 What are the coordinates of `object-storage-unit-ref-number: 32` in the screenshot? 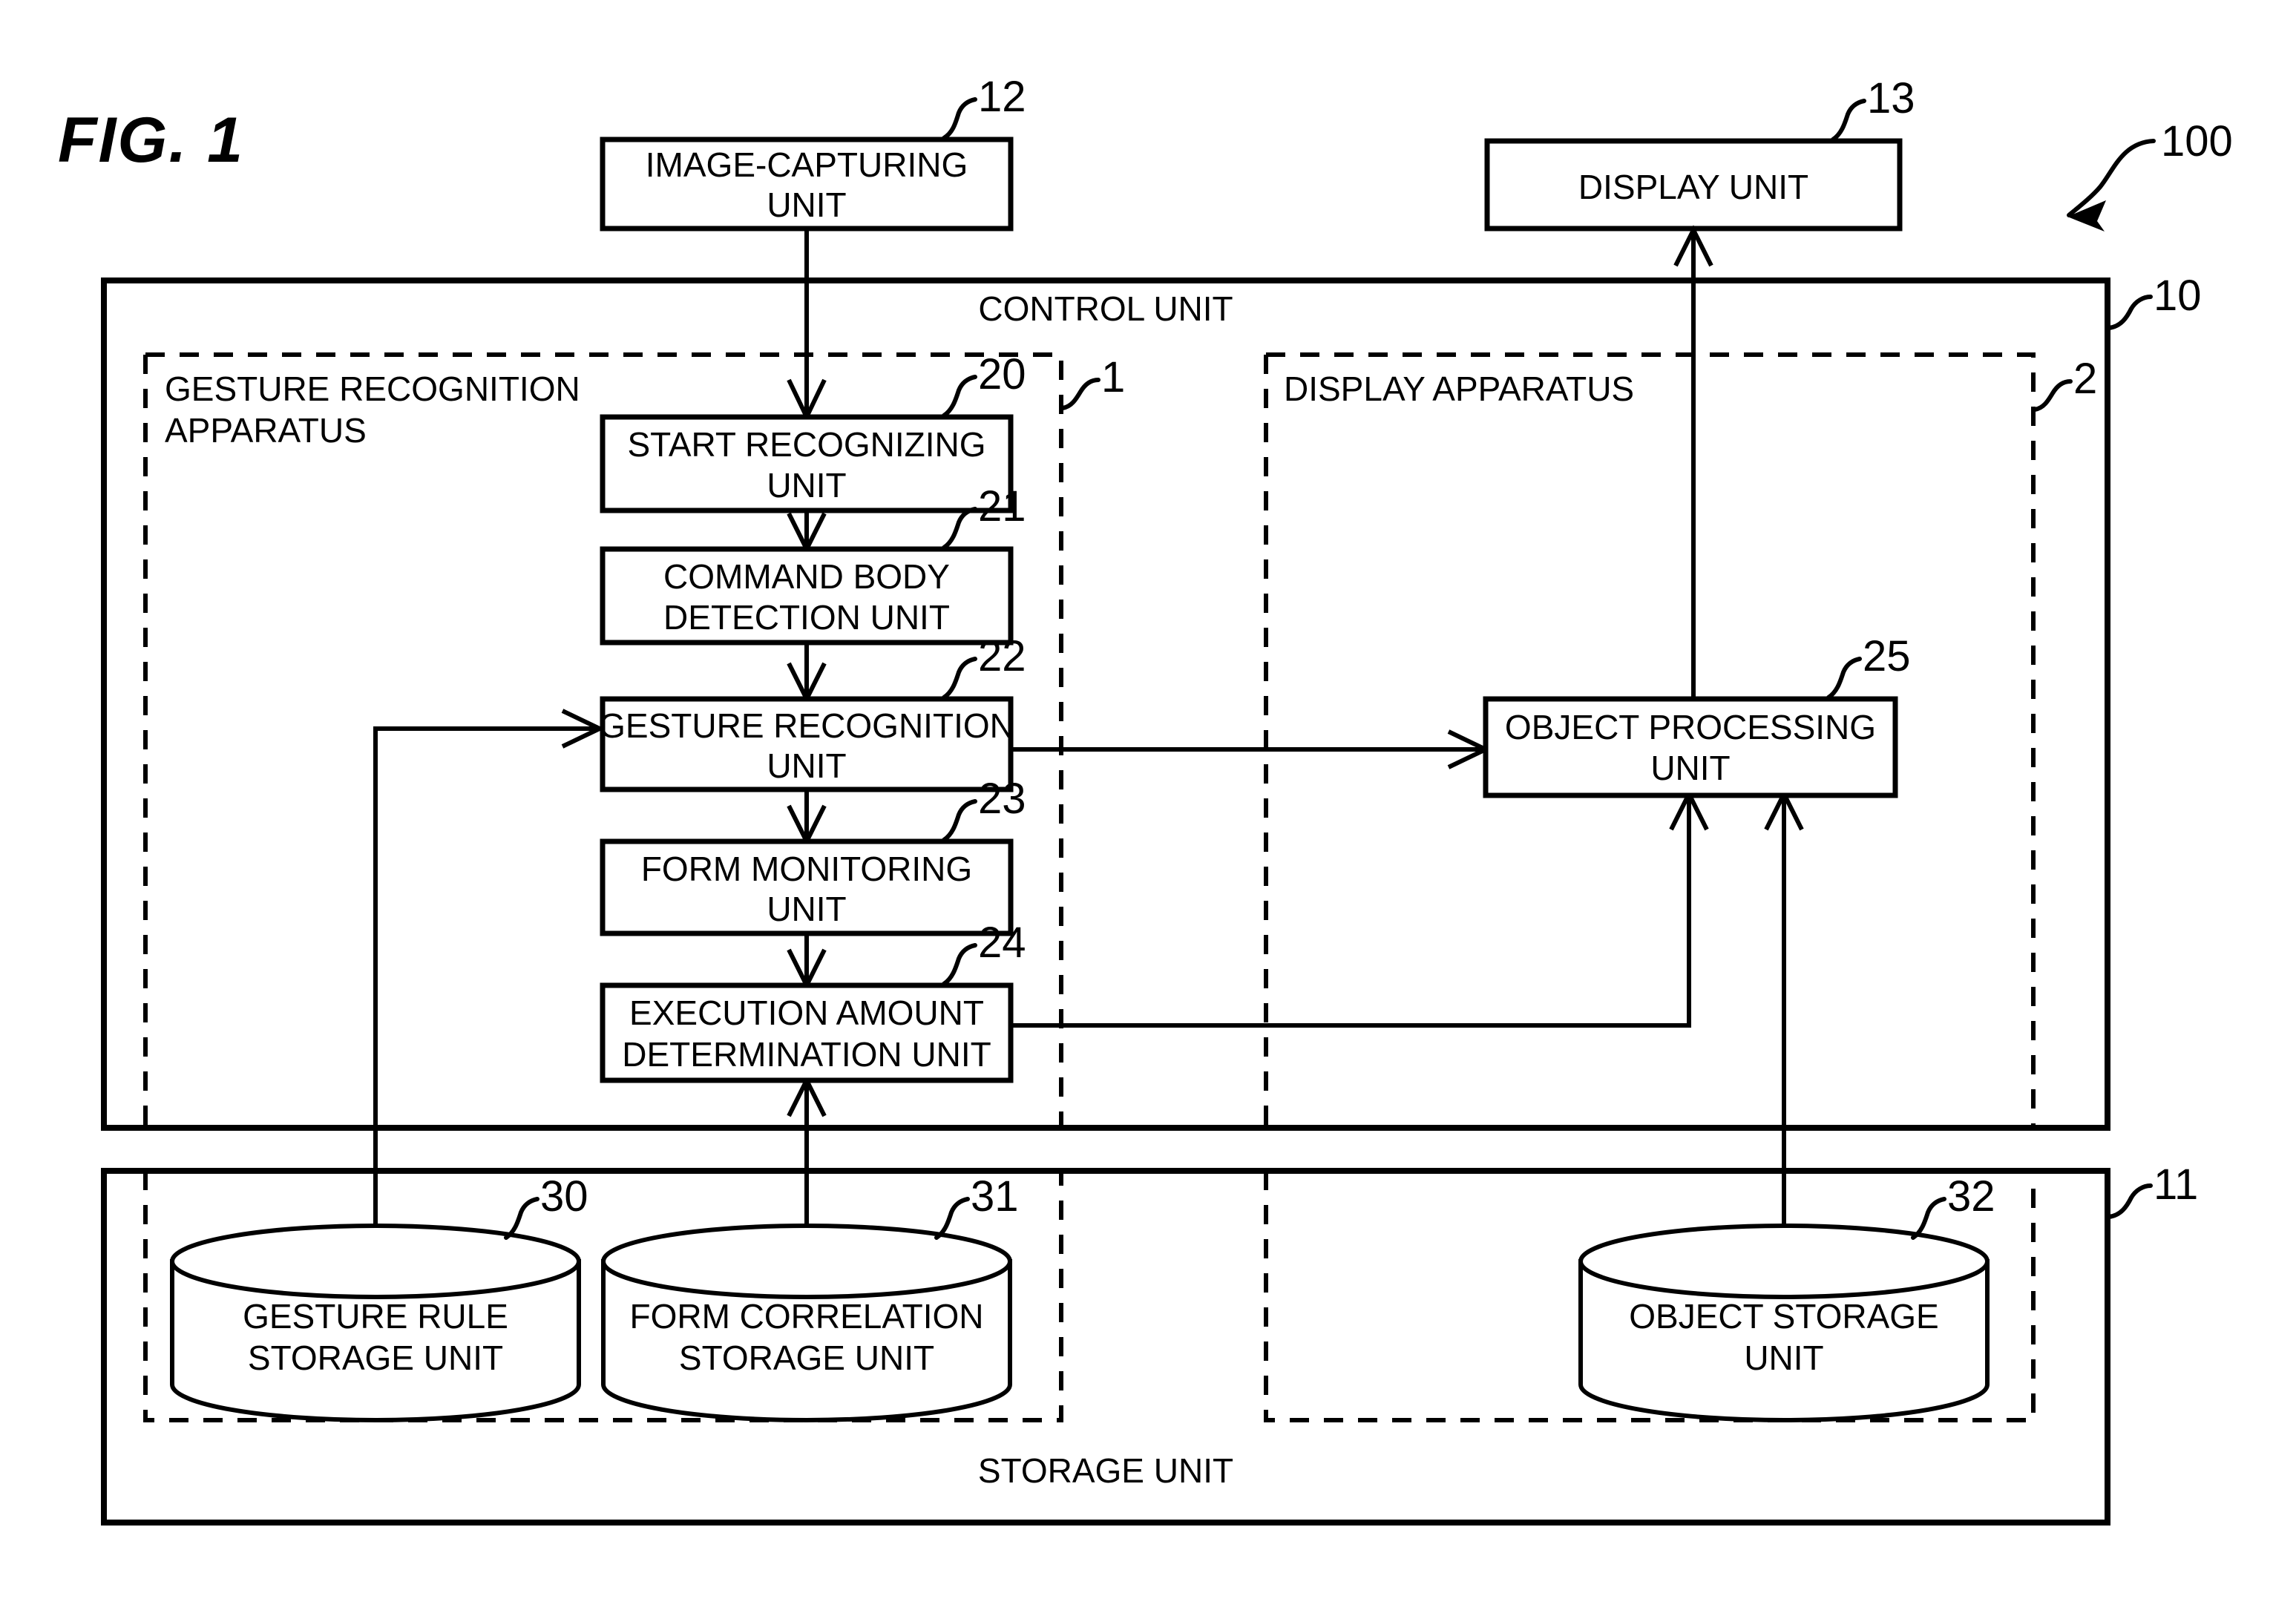 It's located at (1971, 1196).